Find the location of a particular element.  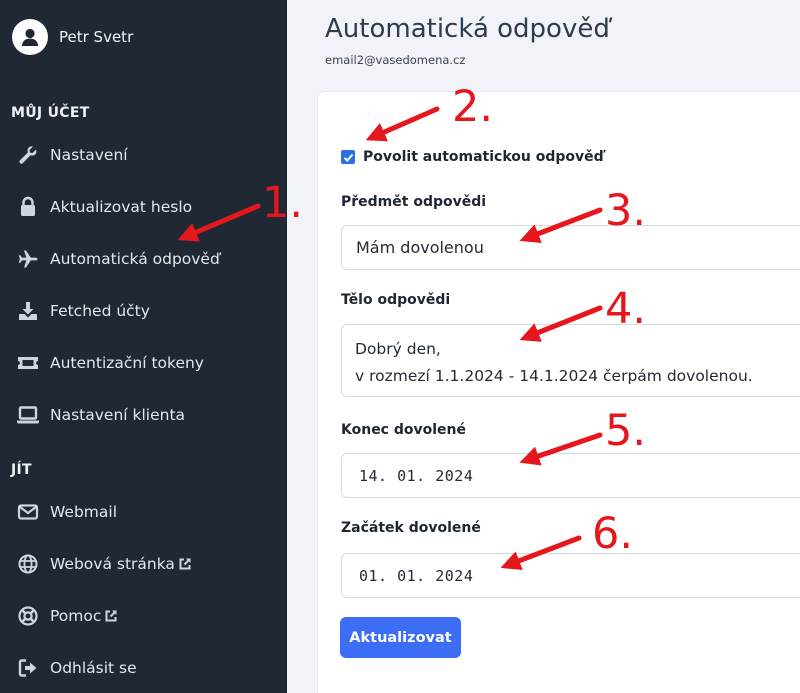

annotation-label-1: 1. is located at coordinates (283, 203).